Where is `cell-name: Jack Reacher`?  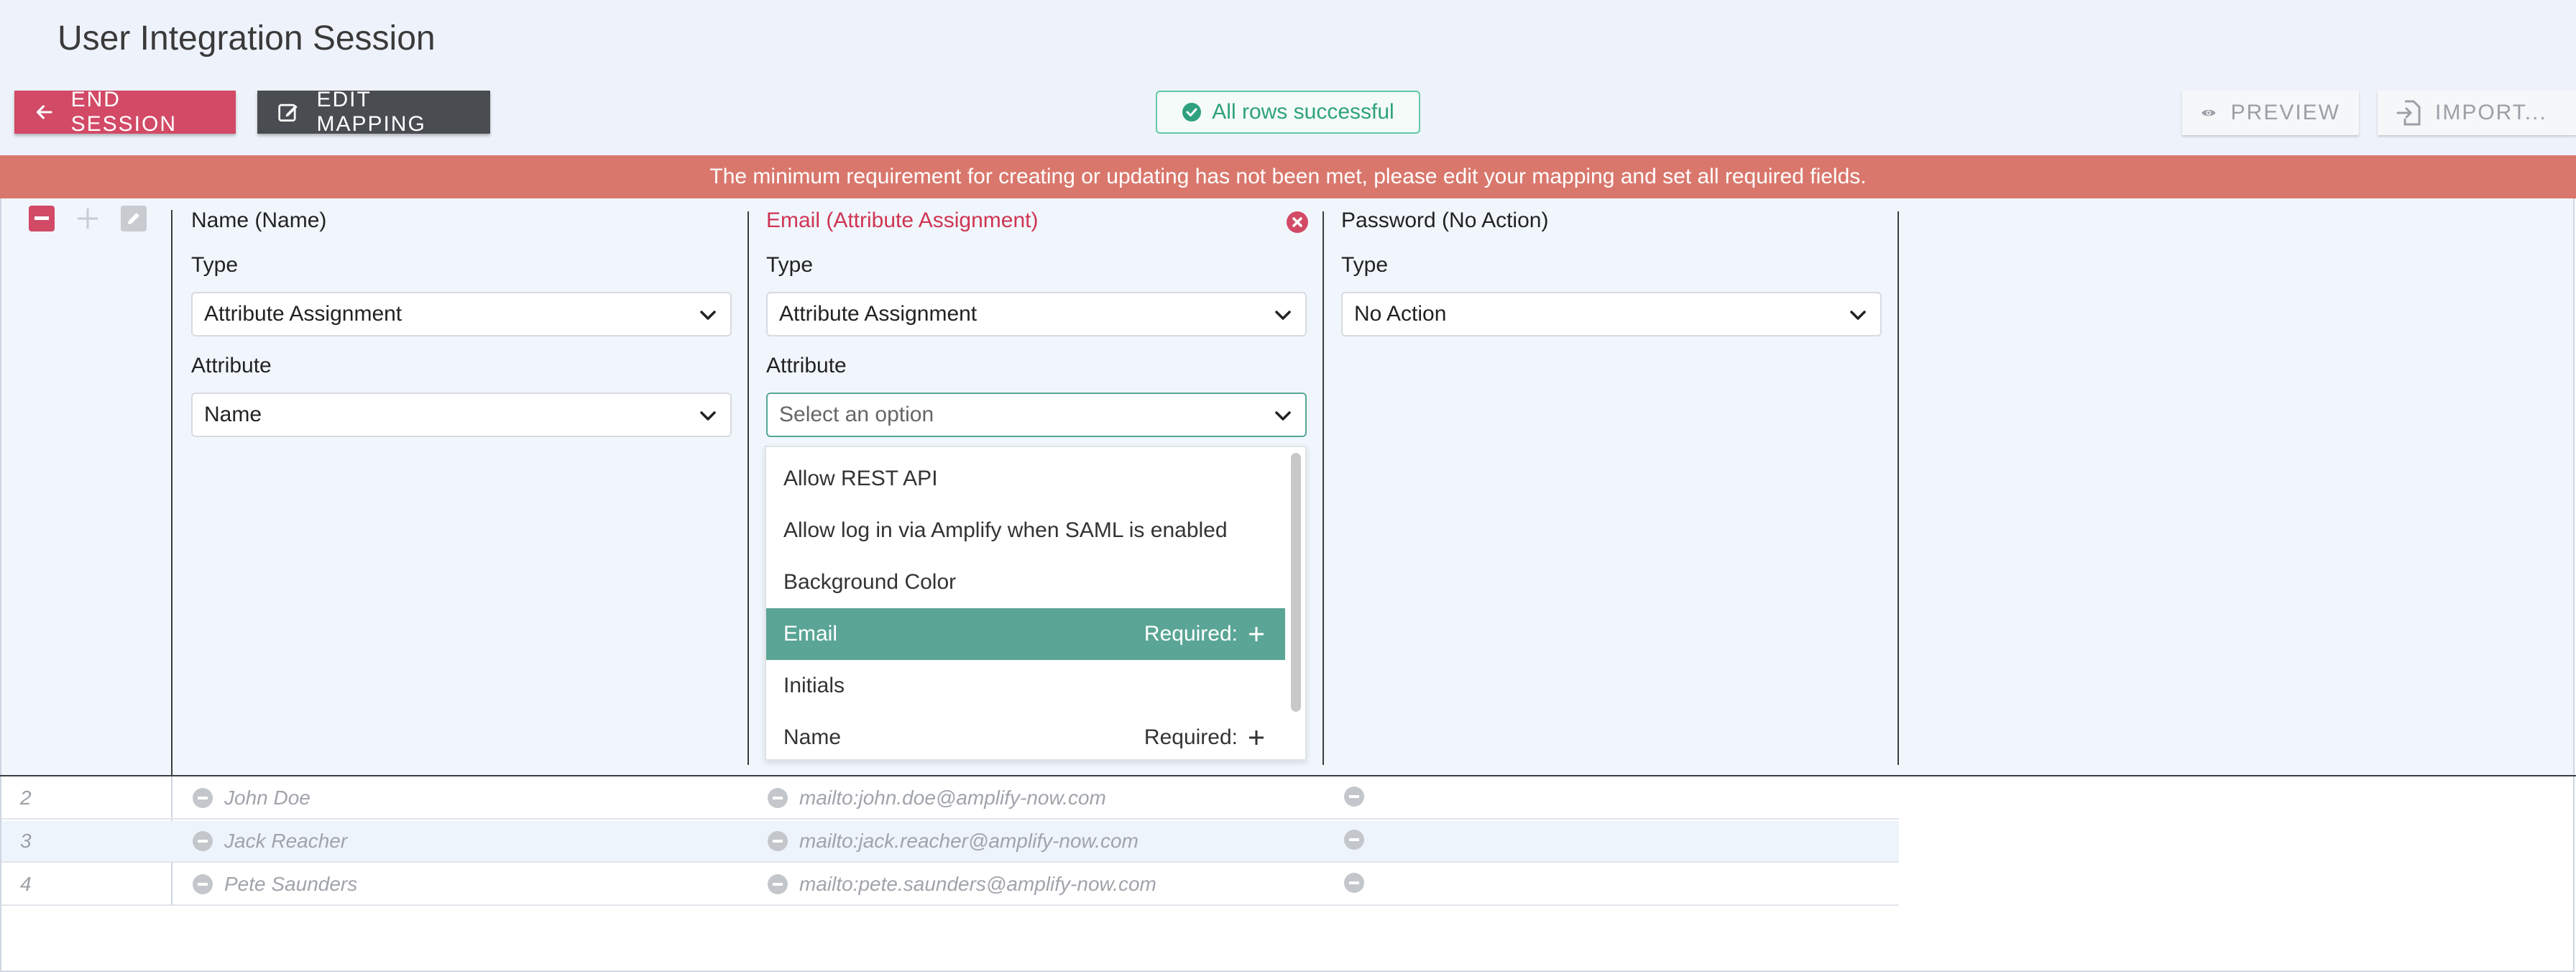
cell-name: Jack Reacher is located at coordinates (270, 841).